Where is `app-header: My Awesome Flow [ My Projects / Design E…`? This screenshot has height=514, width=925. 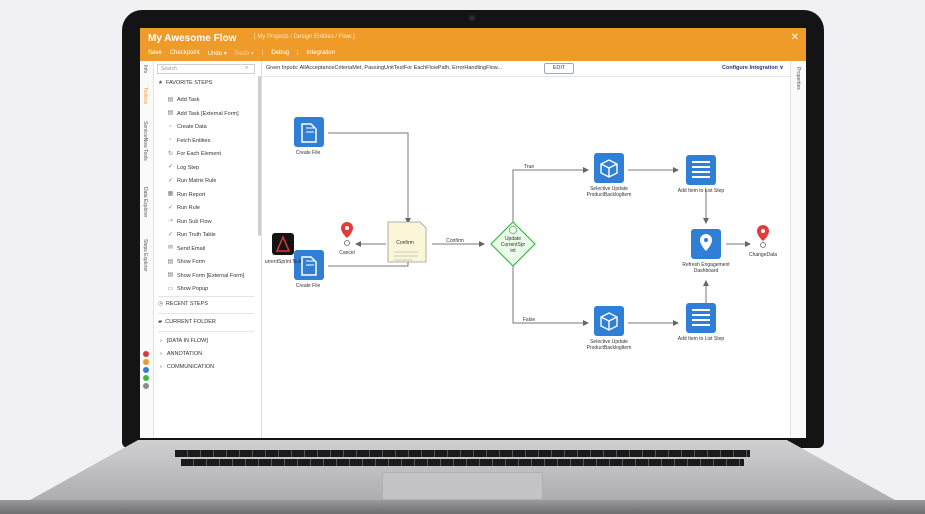
app-header: My Awesome Flow [ My Projects / Design E… is located at coordinates (473, 44).